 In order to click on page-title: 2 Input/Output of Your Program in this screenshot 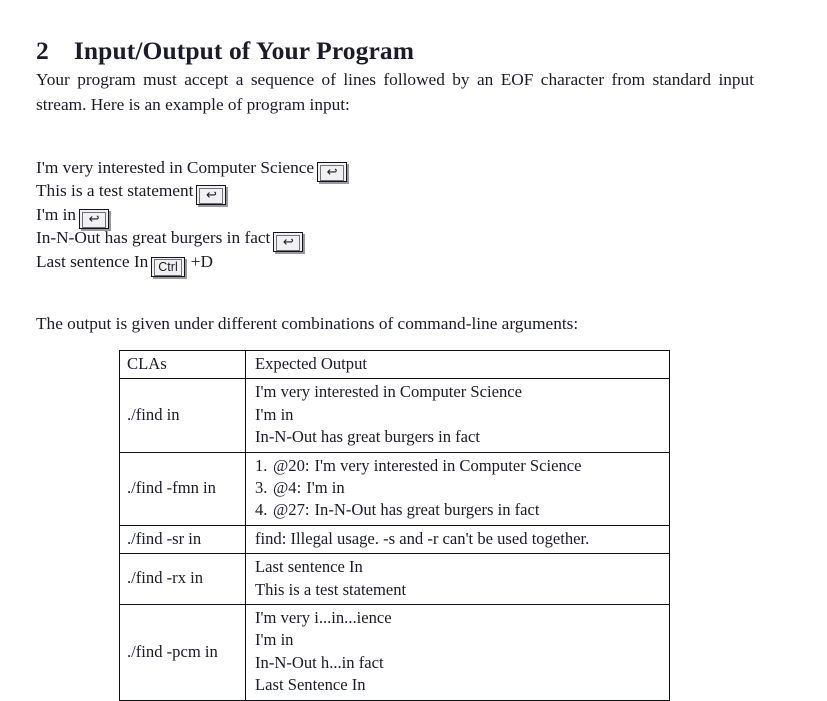, I will do `click(225, 51)`.